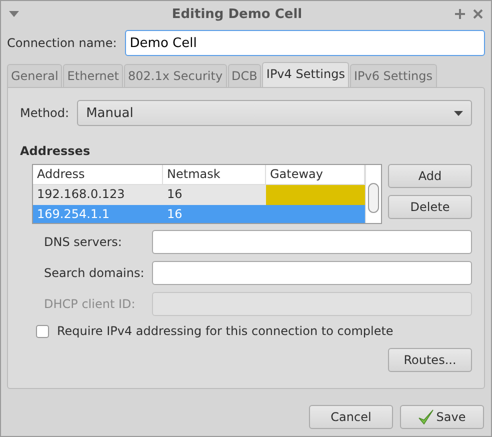  I want to click on connection-name-field: Demo Cell, so click(304, 43).